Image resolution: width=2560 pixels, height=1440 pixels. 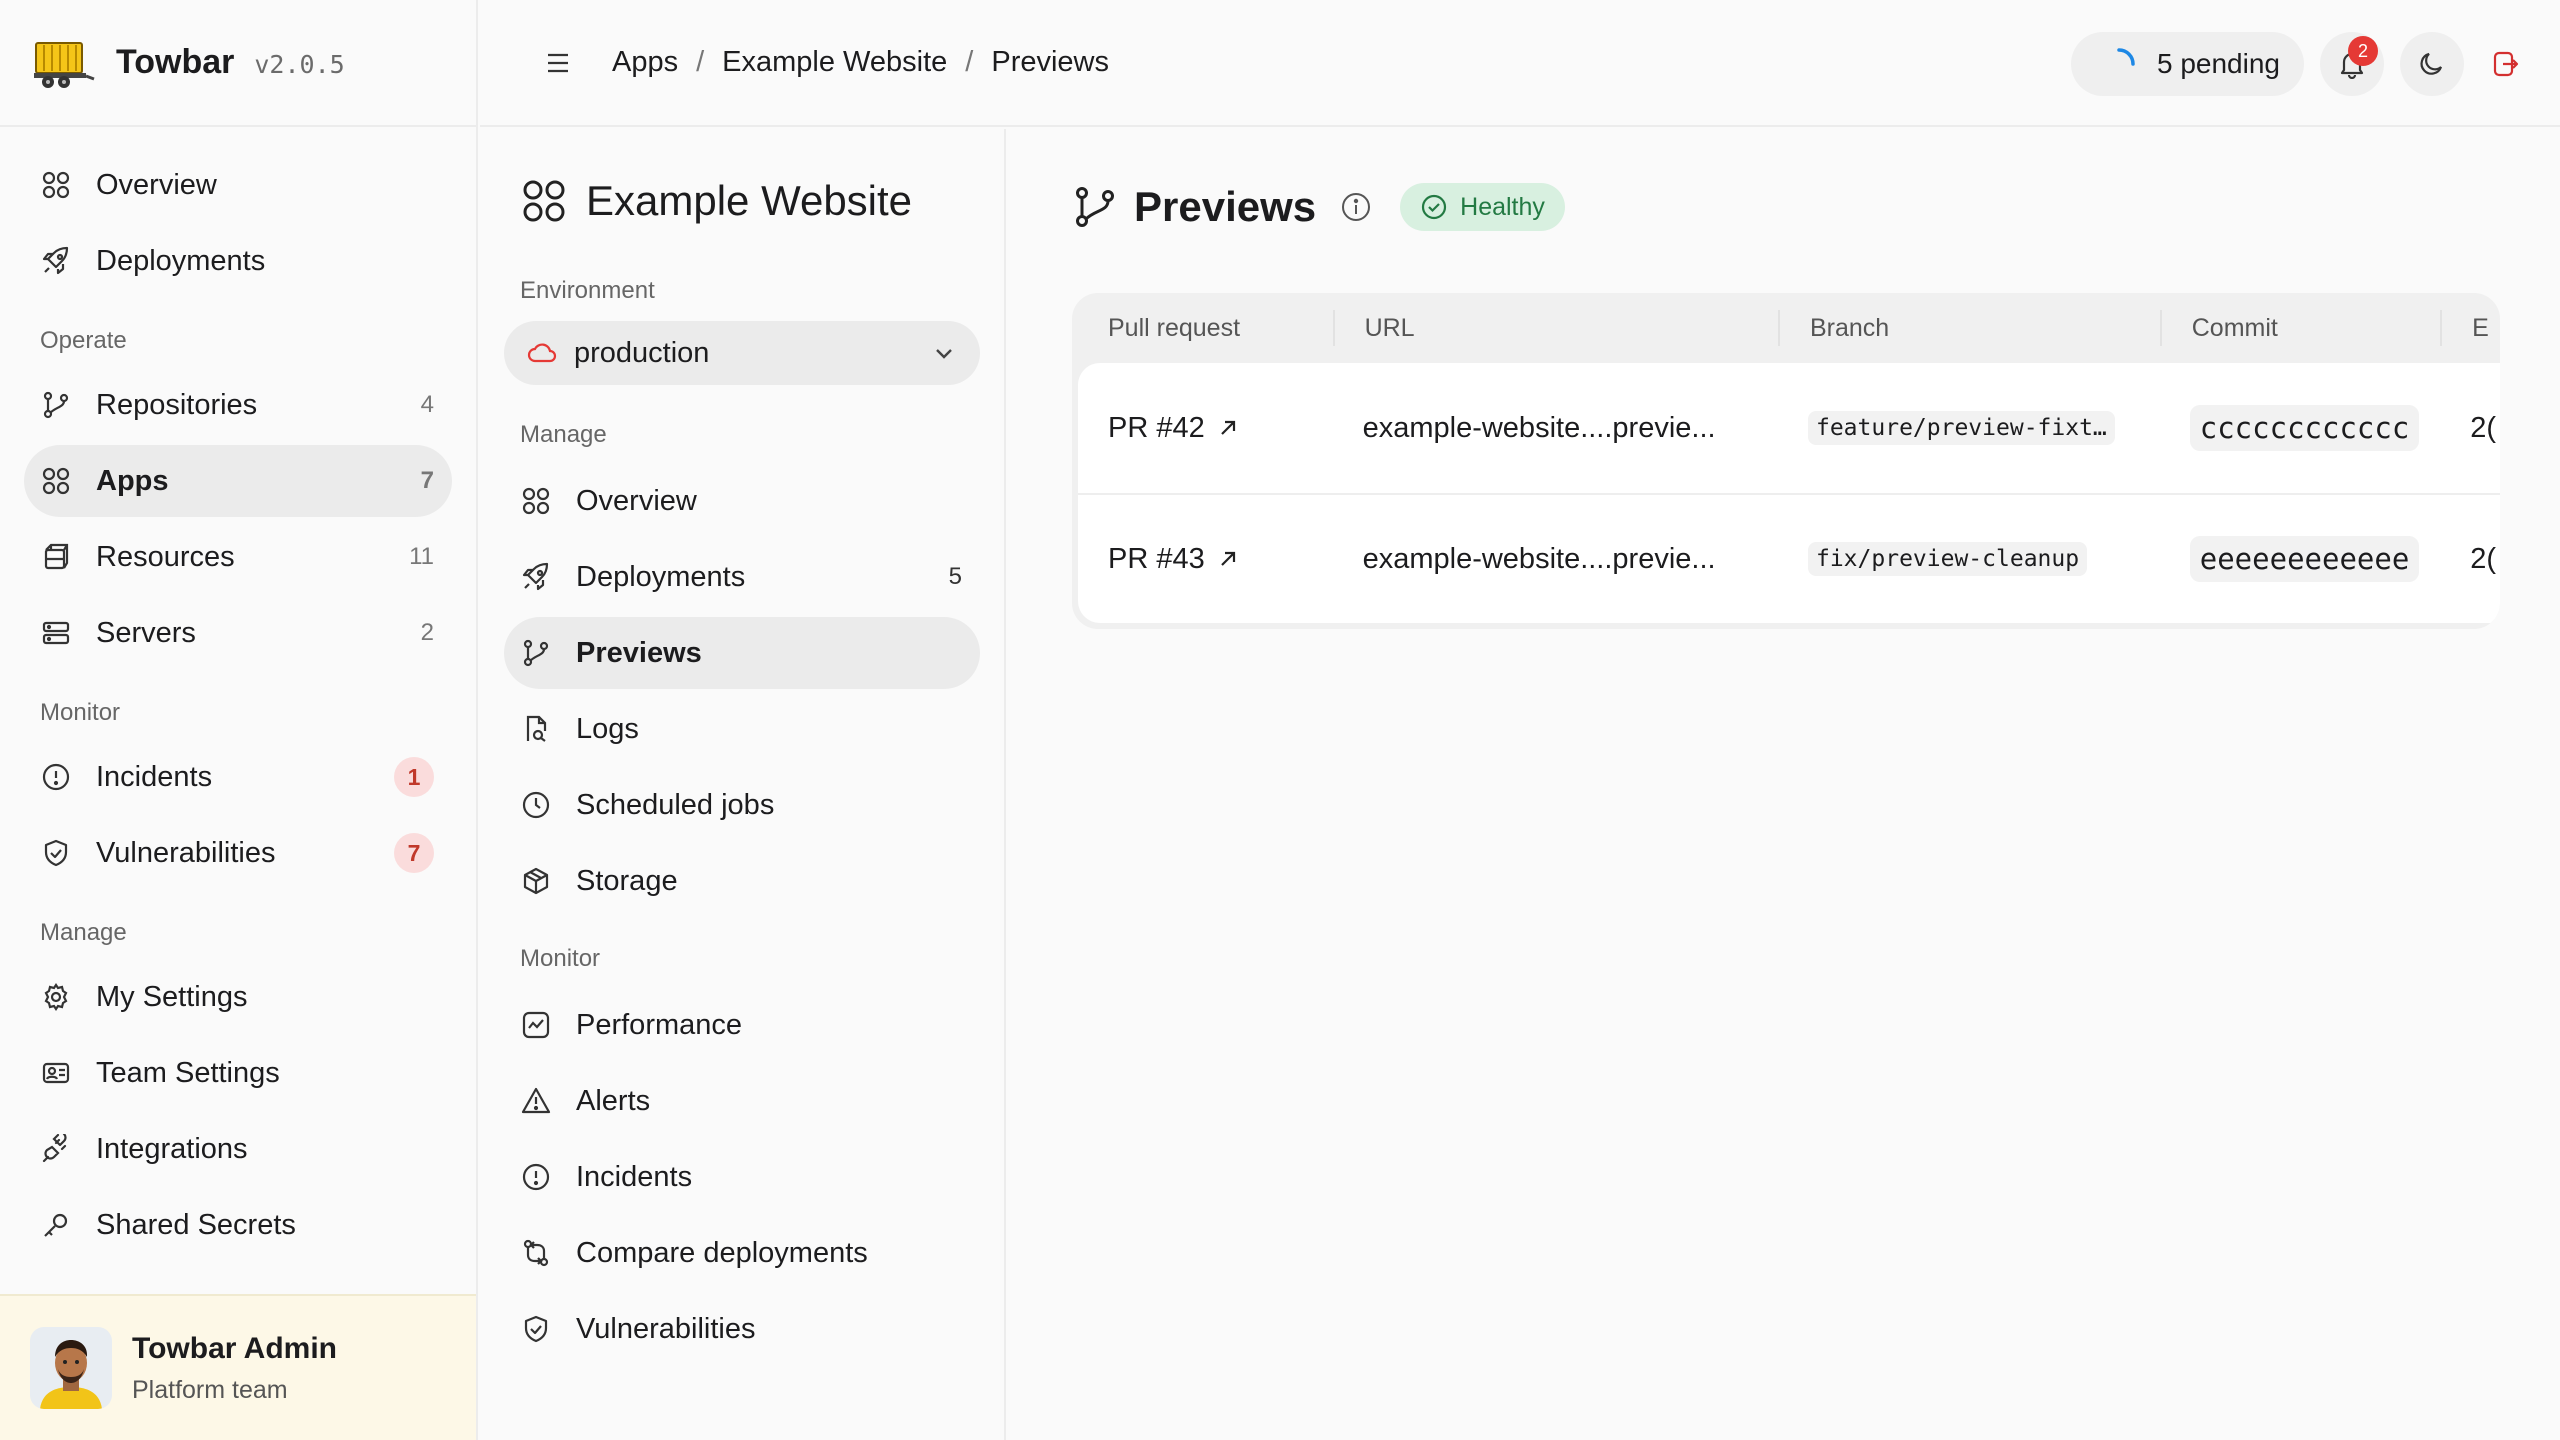 What do you see at coordinates (1225, 206) in the screenshot?
I see `page-title: Previews` at bounding box center [1225, 206].